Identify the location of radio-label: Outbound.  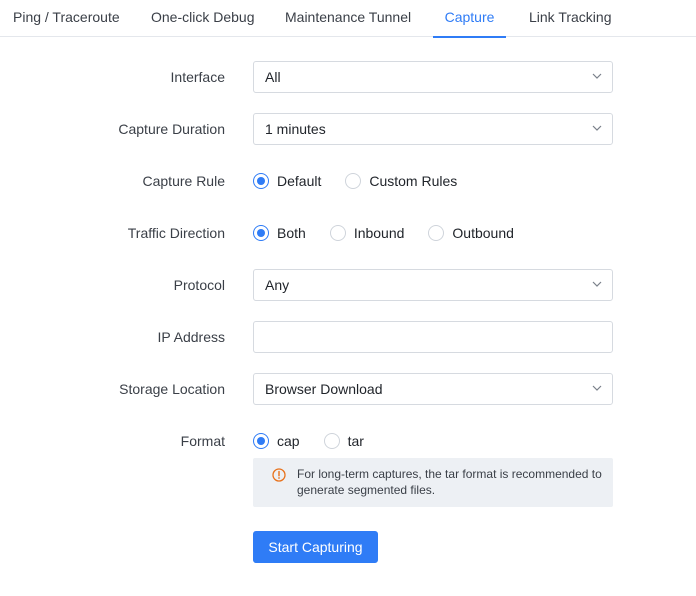
(483, 233).